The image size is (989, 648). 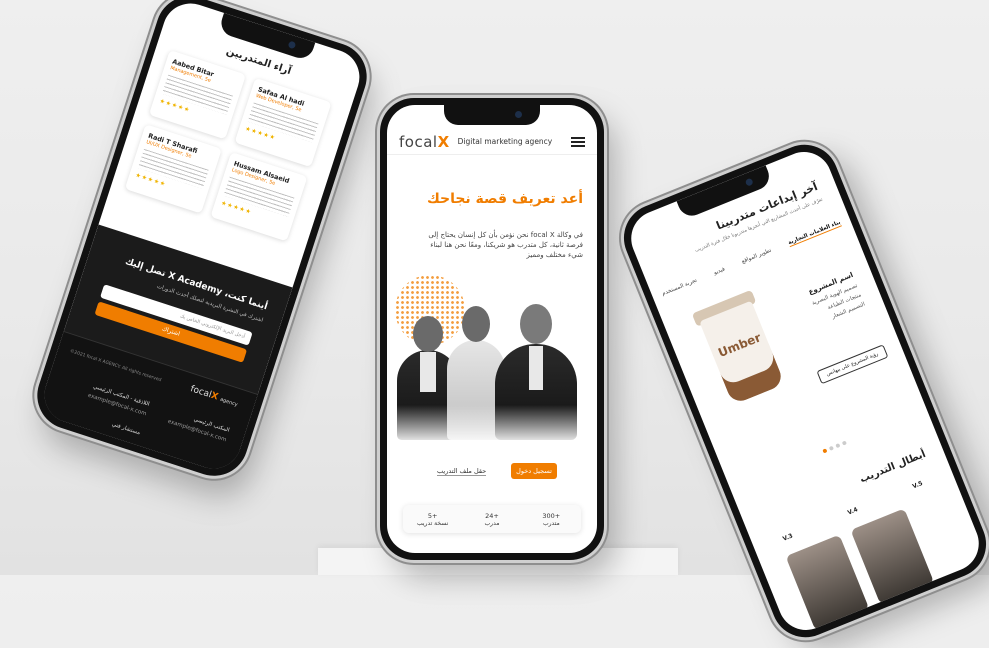 What do you see at coordinates (492, 115) in the screenshot?
I see `phone-notch` at bounding box center [492, 115].